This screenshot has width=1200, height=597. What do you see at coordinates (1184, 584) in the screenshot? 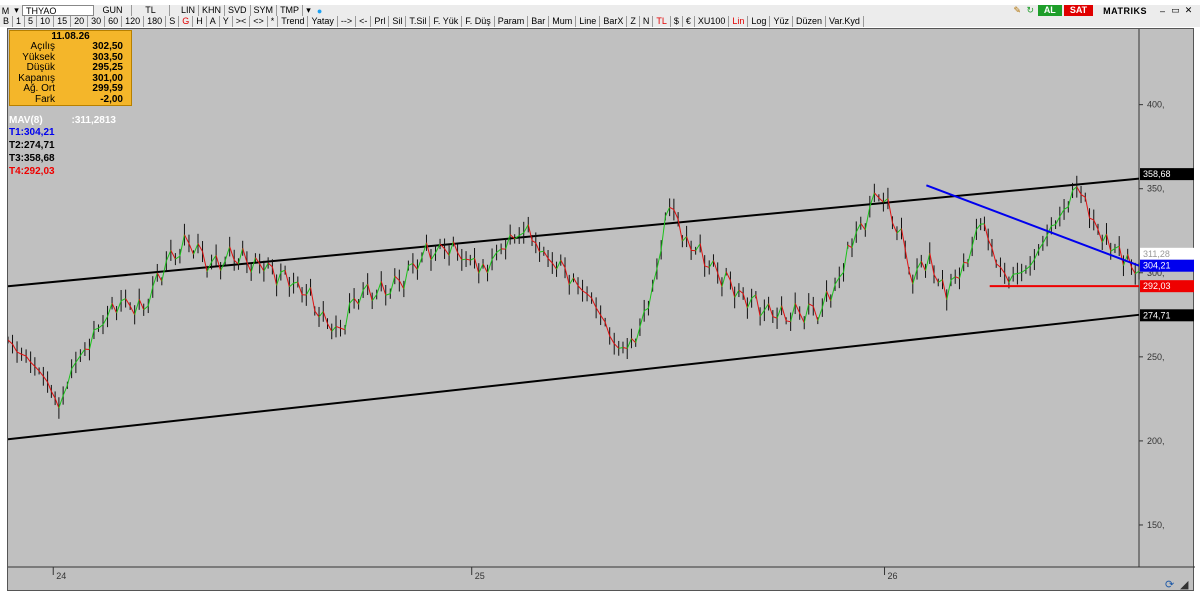
I see `resize-icon: ◢` at bounding box center [1184, 584].